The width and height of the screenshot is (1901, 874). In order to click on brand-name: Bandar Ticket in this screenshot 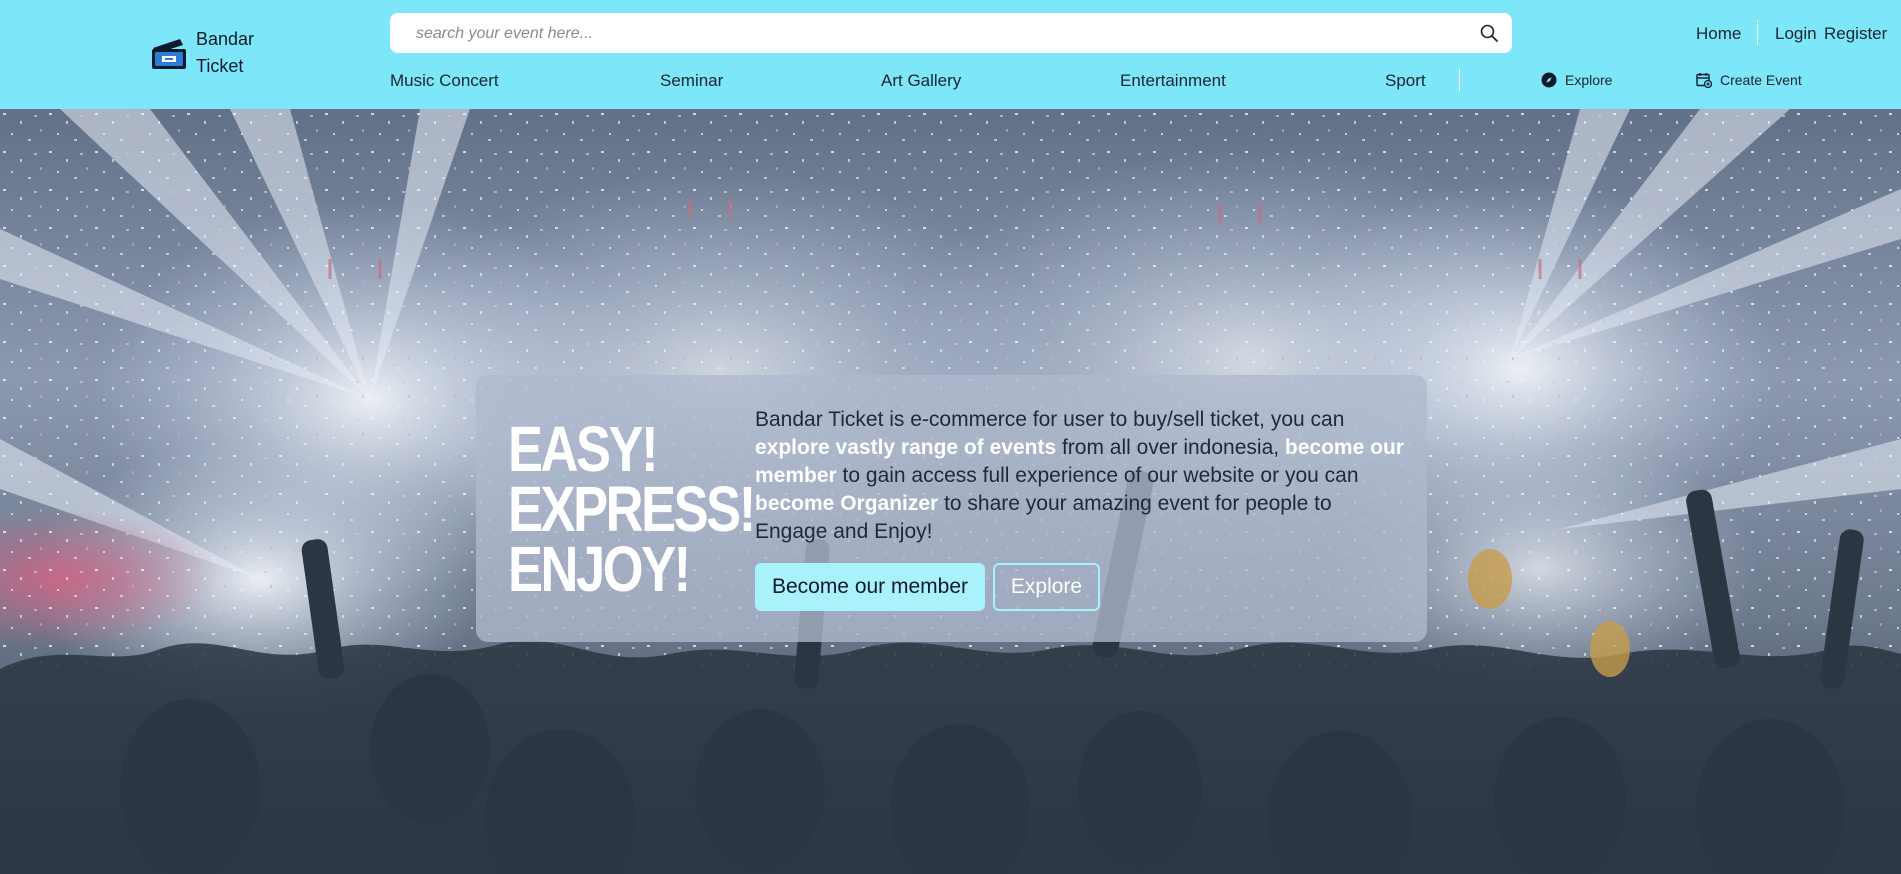, I will do `click(225, 53)`.